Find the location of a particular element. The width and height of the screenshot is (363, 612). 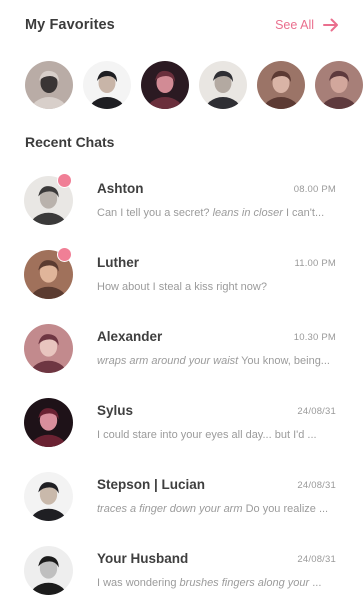

preview-action-text: leans in closer is located at coordinates (247, 213).